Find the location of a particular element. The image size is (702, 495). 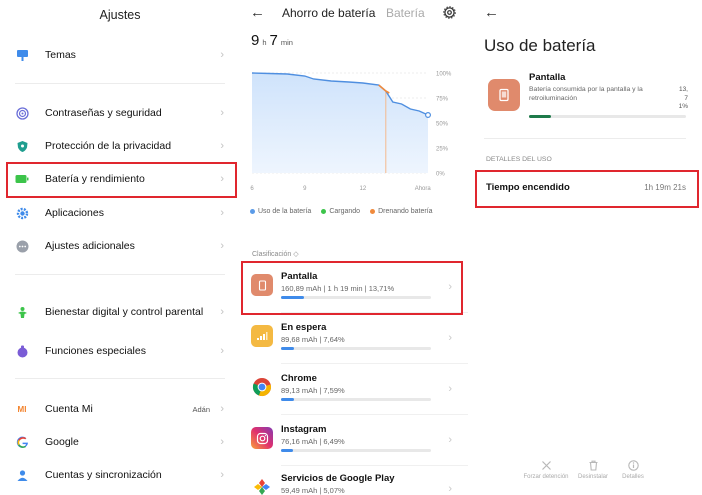

settings-item-label: Funciones especiales is located at coordinates (95, 350).